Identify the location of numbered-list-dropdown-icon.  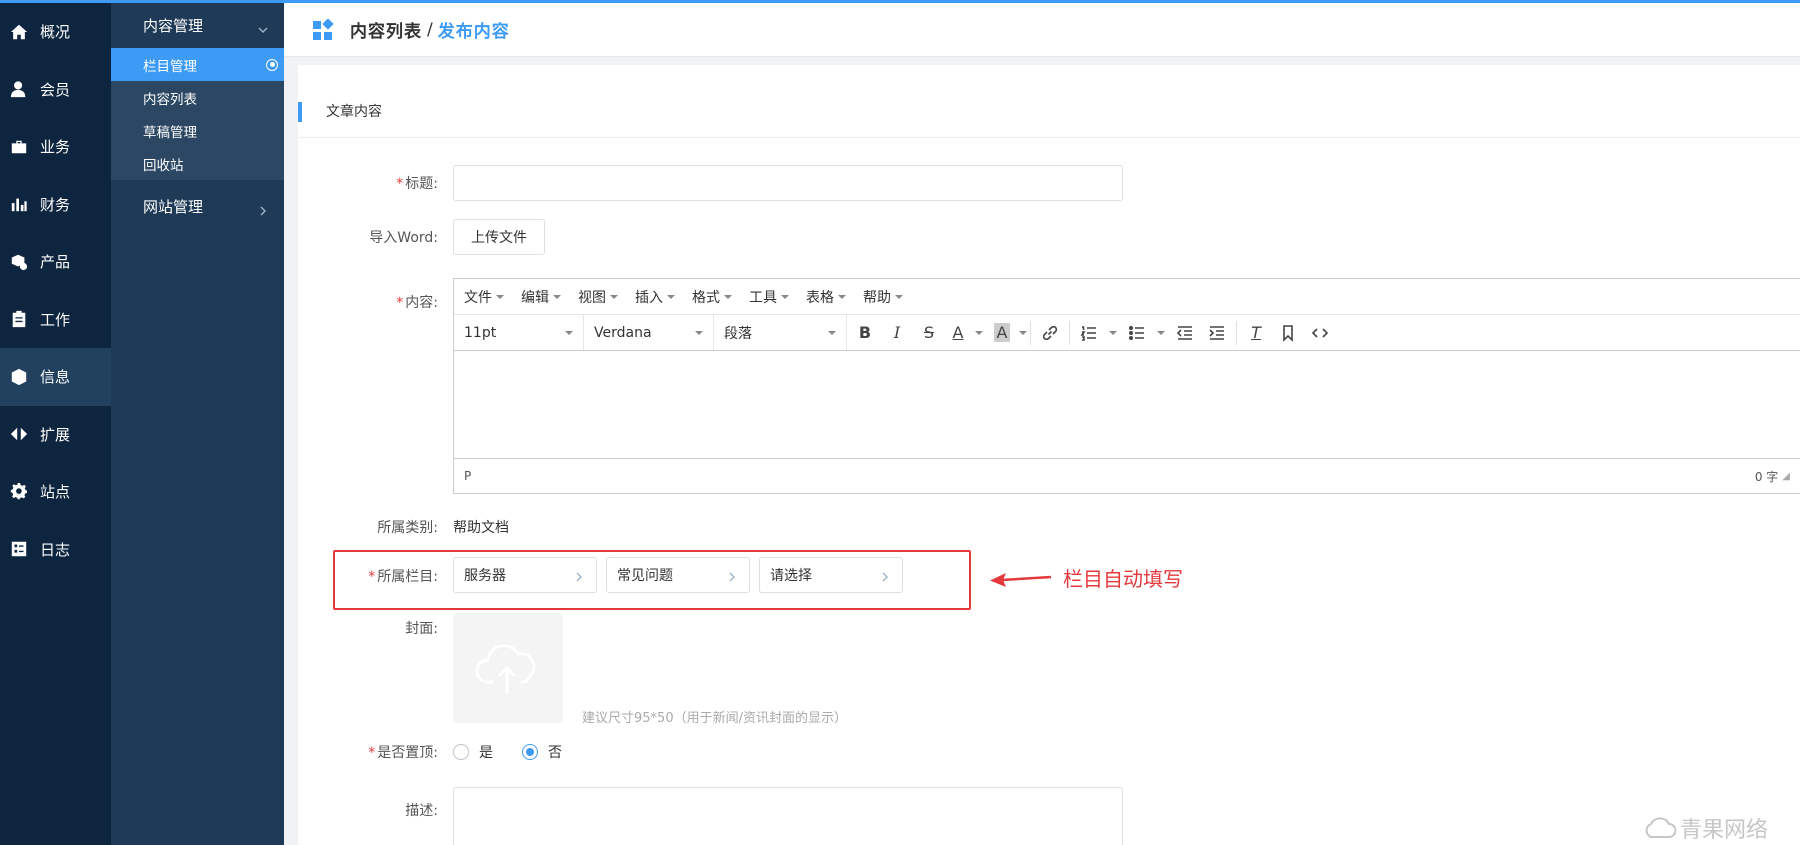
(1113, 332).